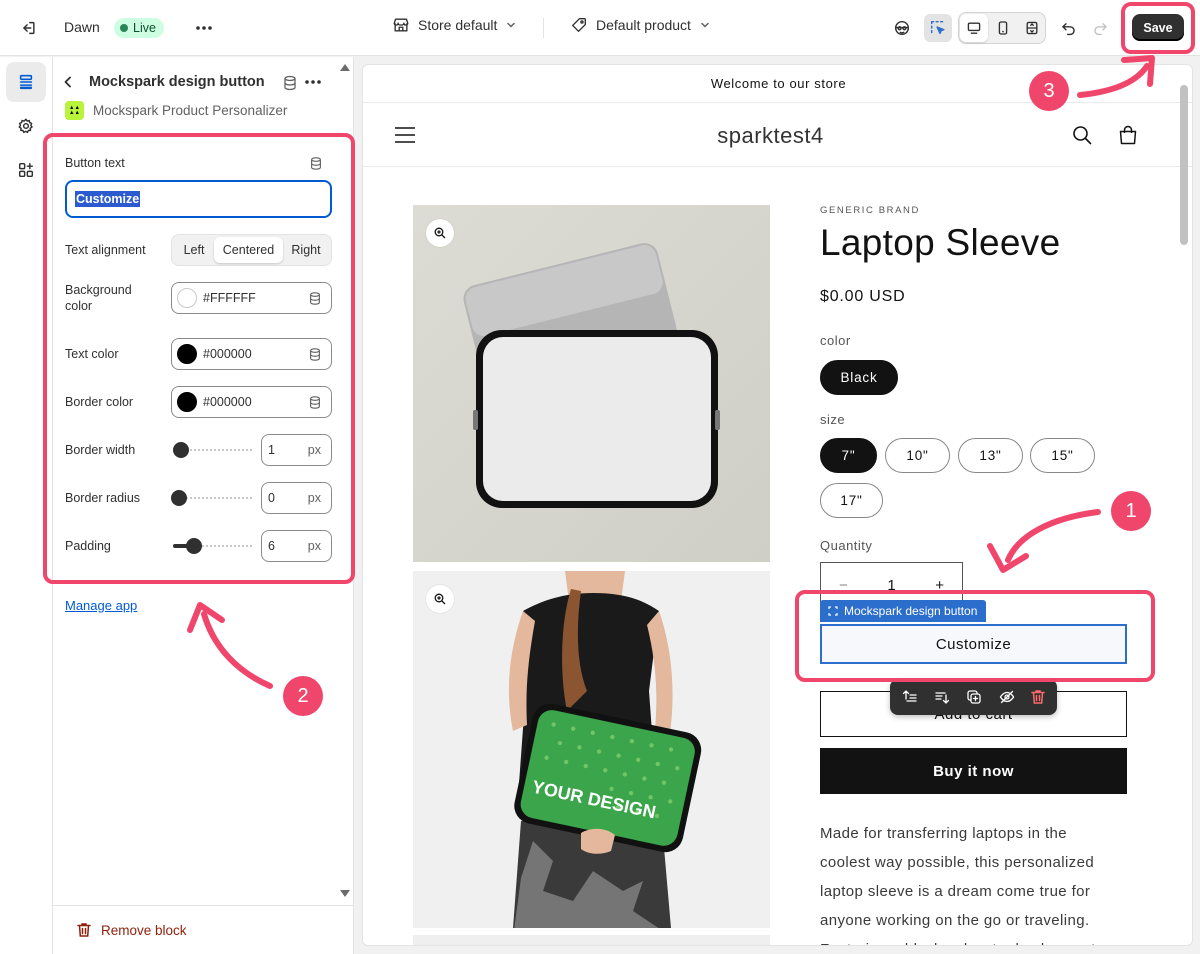 The height and width of the screenshot is (954, 1200). Describe the element at coordinates (71, 82) in the screenshot. I see `back-button` at that location.